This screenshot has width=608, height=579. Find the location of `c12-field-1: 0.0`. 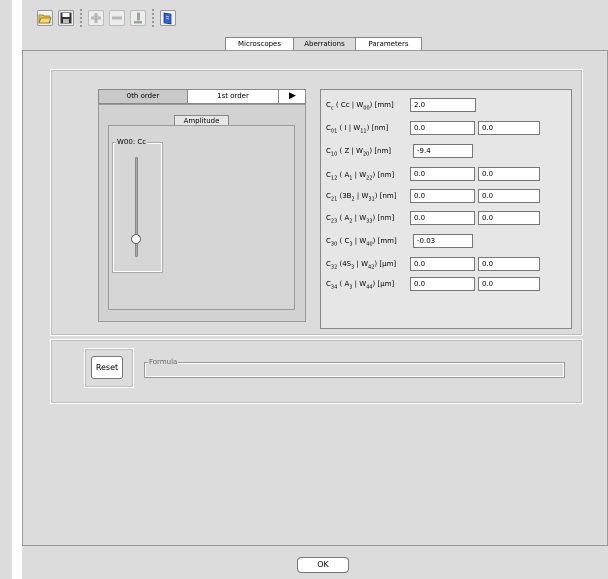

c12-field-1: 0.0 is located at coordinates (442, 174).